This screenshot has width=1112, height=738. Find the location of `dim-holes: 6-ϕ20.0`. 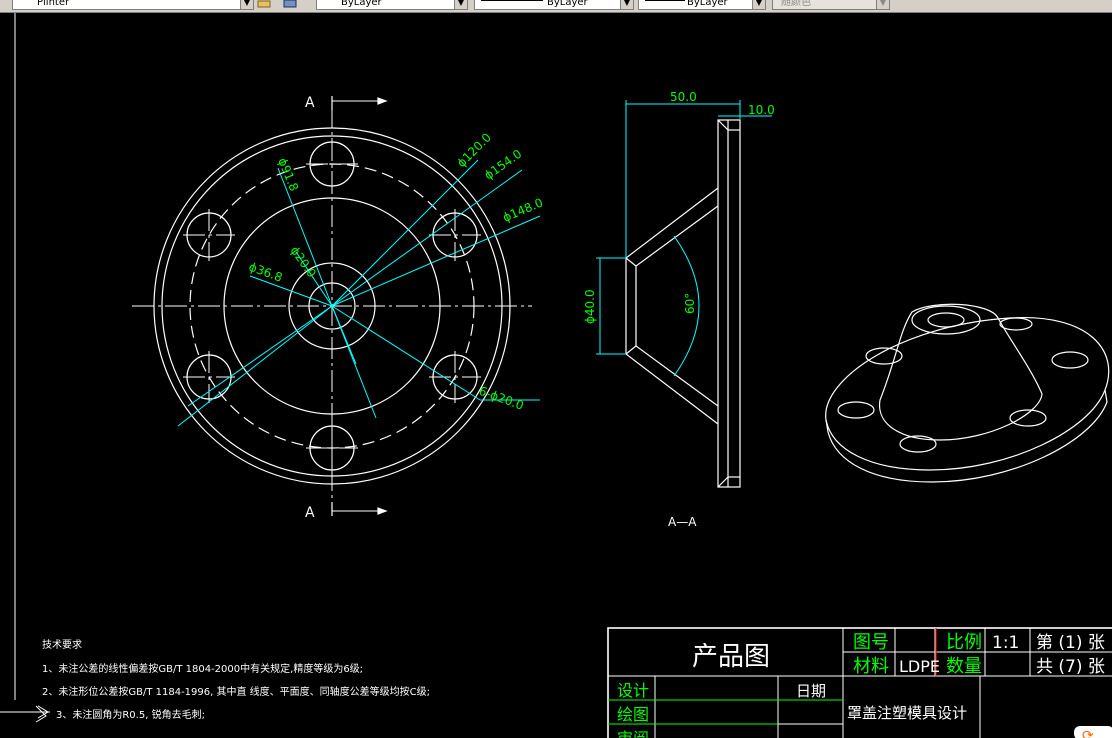

dim-holes: 6-ϕ20.0 is located at coordinates (501, 398).